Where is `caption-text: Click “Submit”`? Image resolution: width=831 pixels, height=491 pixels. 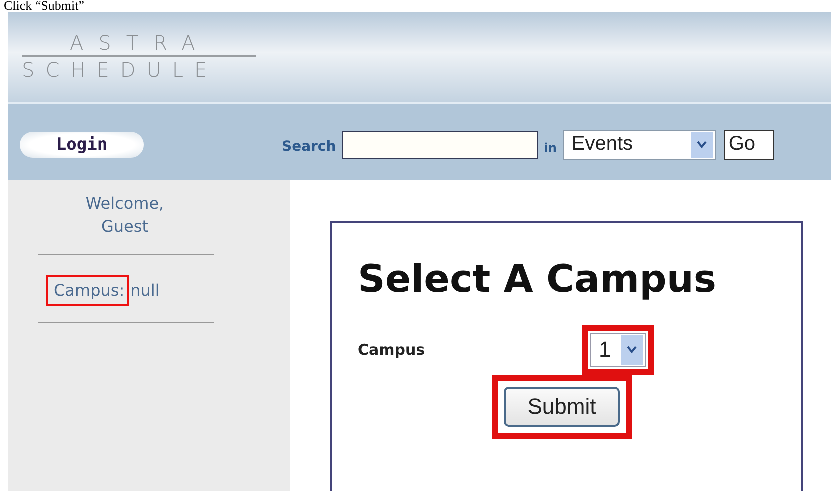
caption-text: Click “Submit” is located at coordinates (44, 6).